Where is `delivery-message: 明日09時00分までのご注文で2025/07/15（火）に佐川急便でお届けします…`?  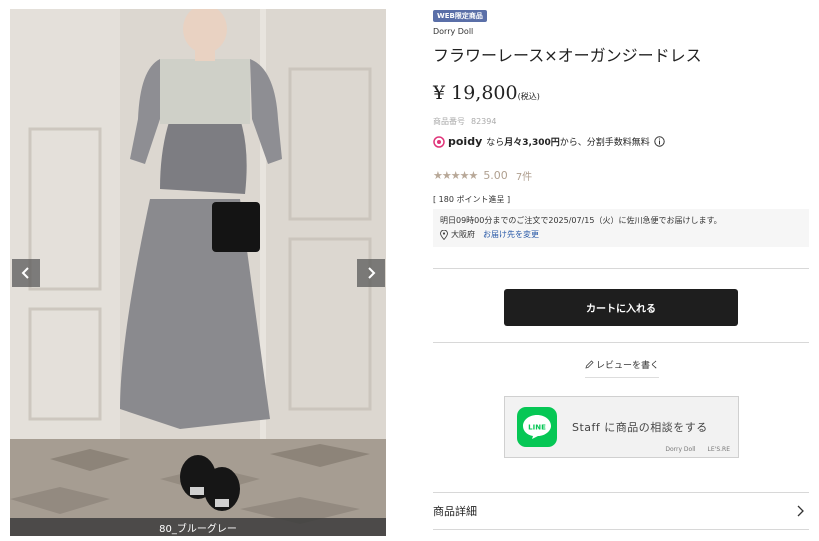 delivery-message: 明日09時00分までのご注文で2025/07/15（火）に佐川急便でお届けします… is located at coordinates (581, 220).